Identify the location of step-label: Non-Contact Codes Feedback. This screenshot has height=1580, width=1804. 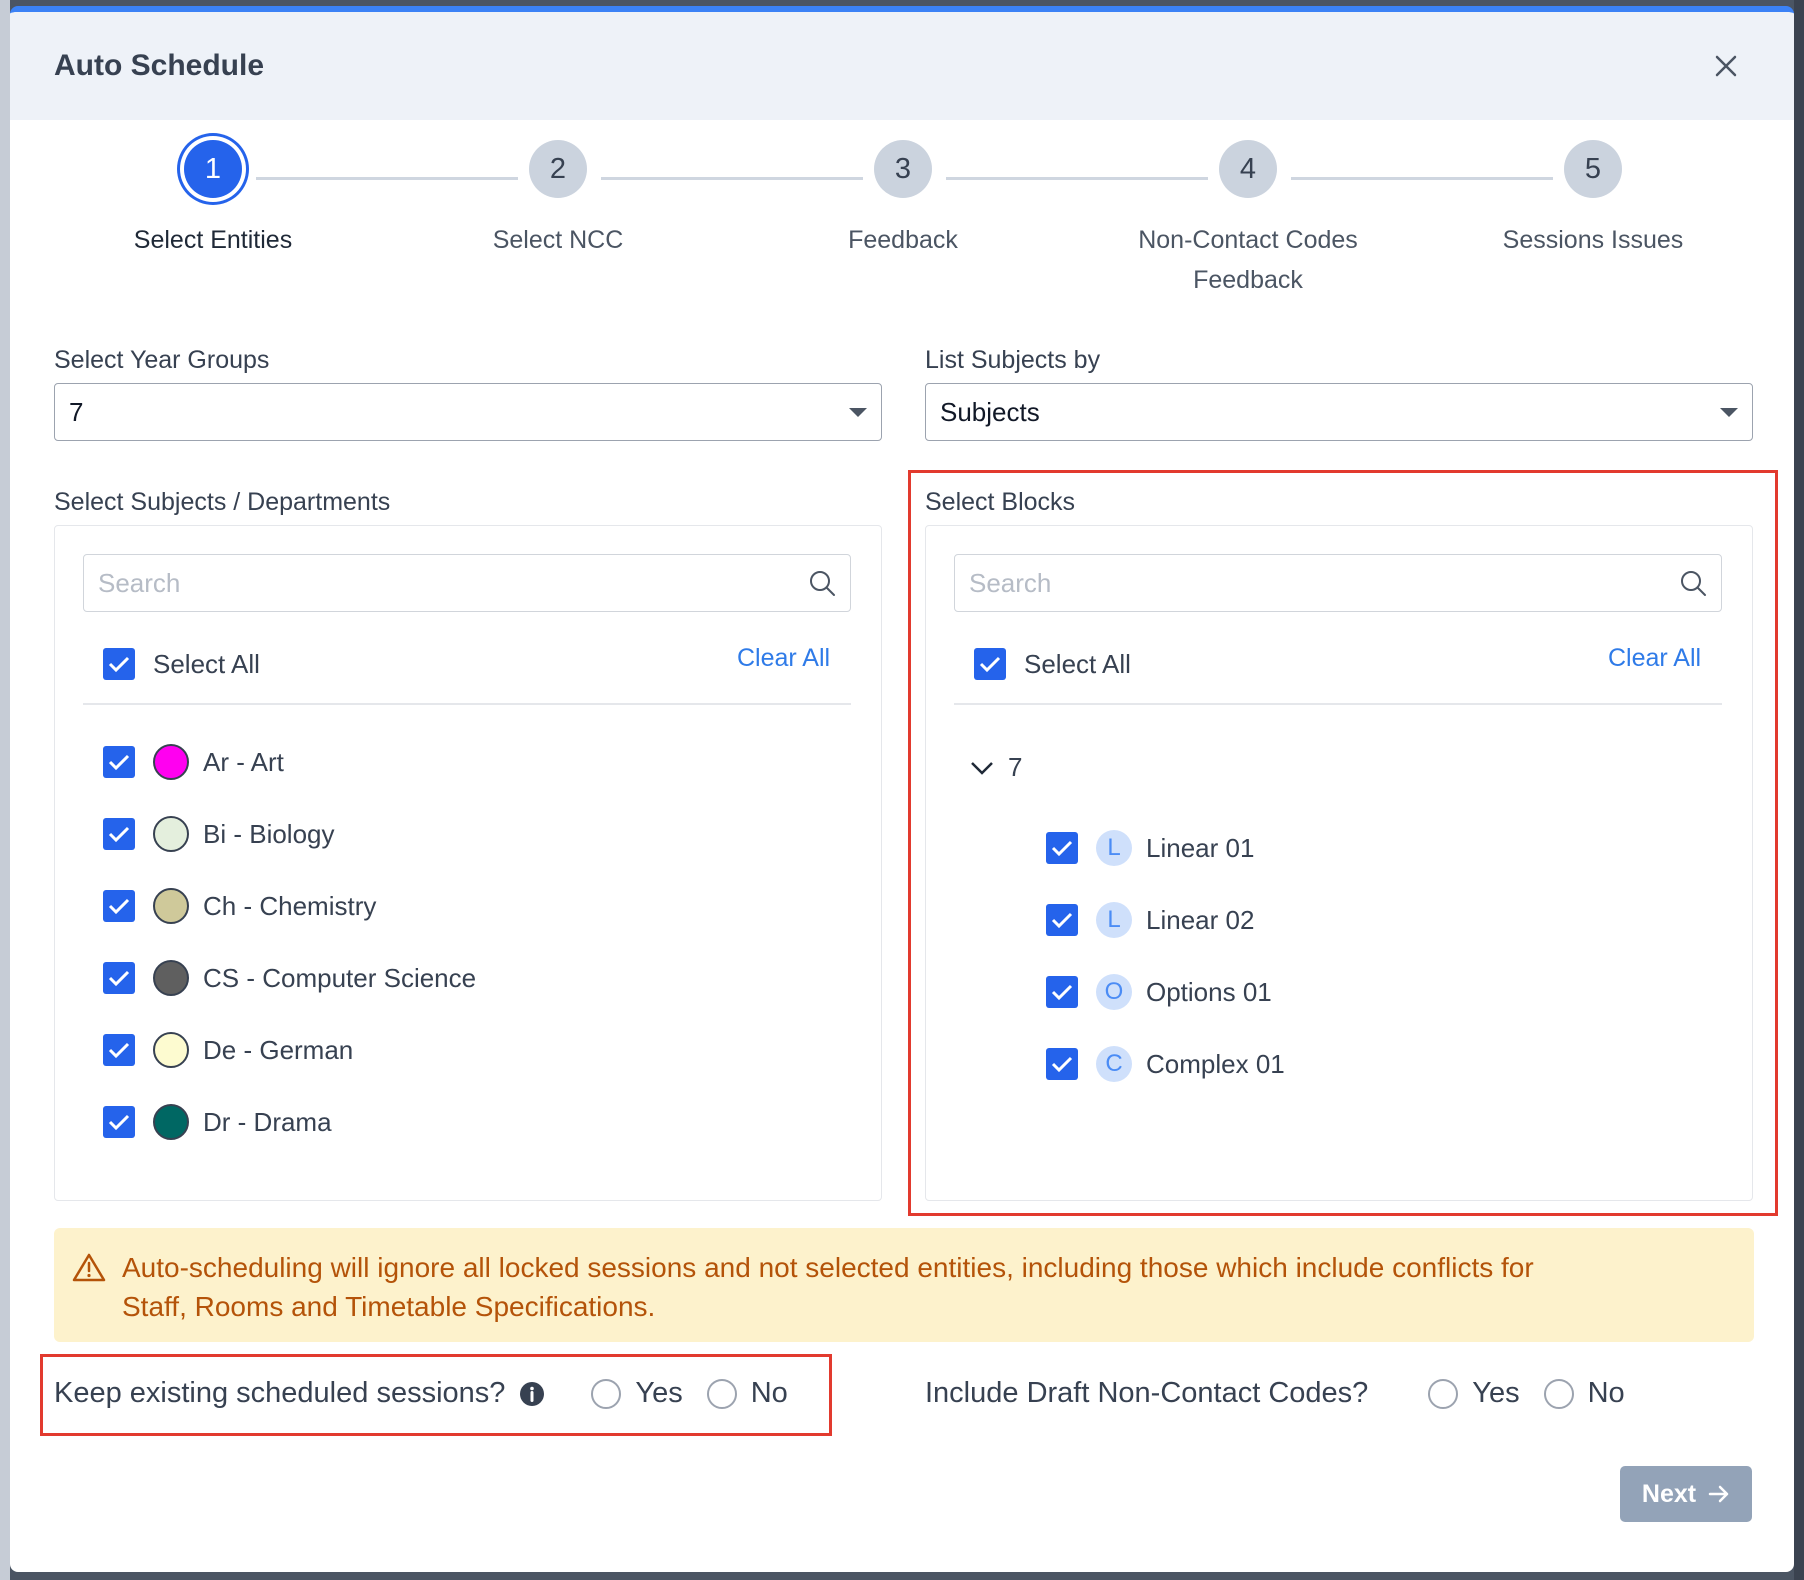
(1248, 260).